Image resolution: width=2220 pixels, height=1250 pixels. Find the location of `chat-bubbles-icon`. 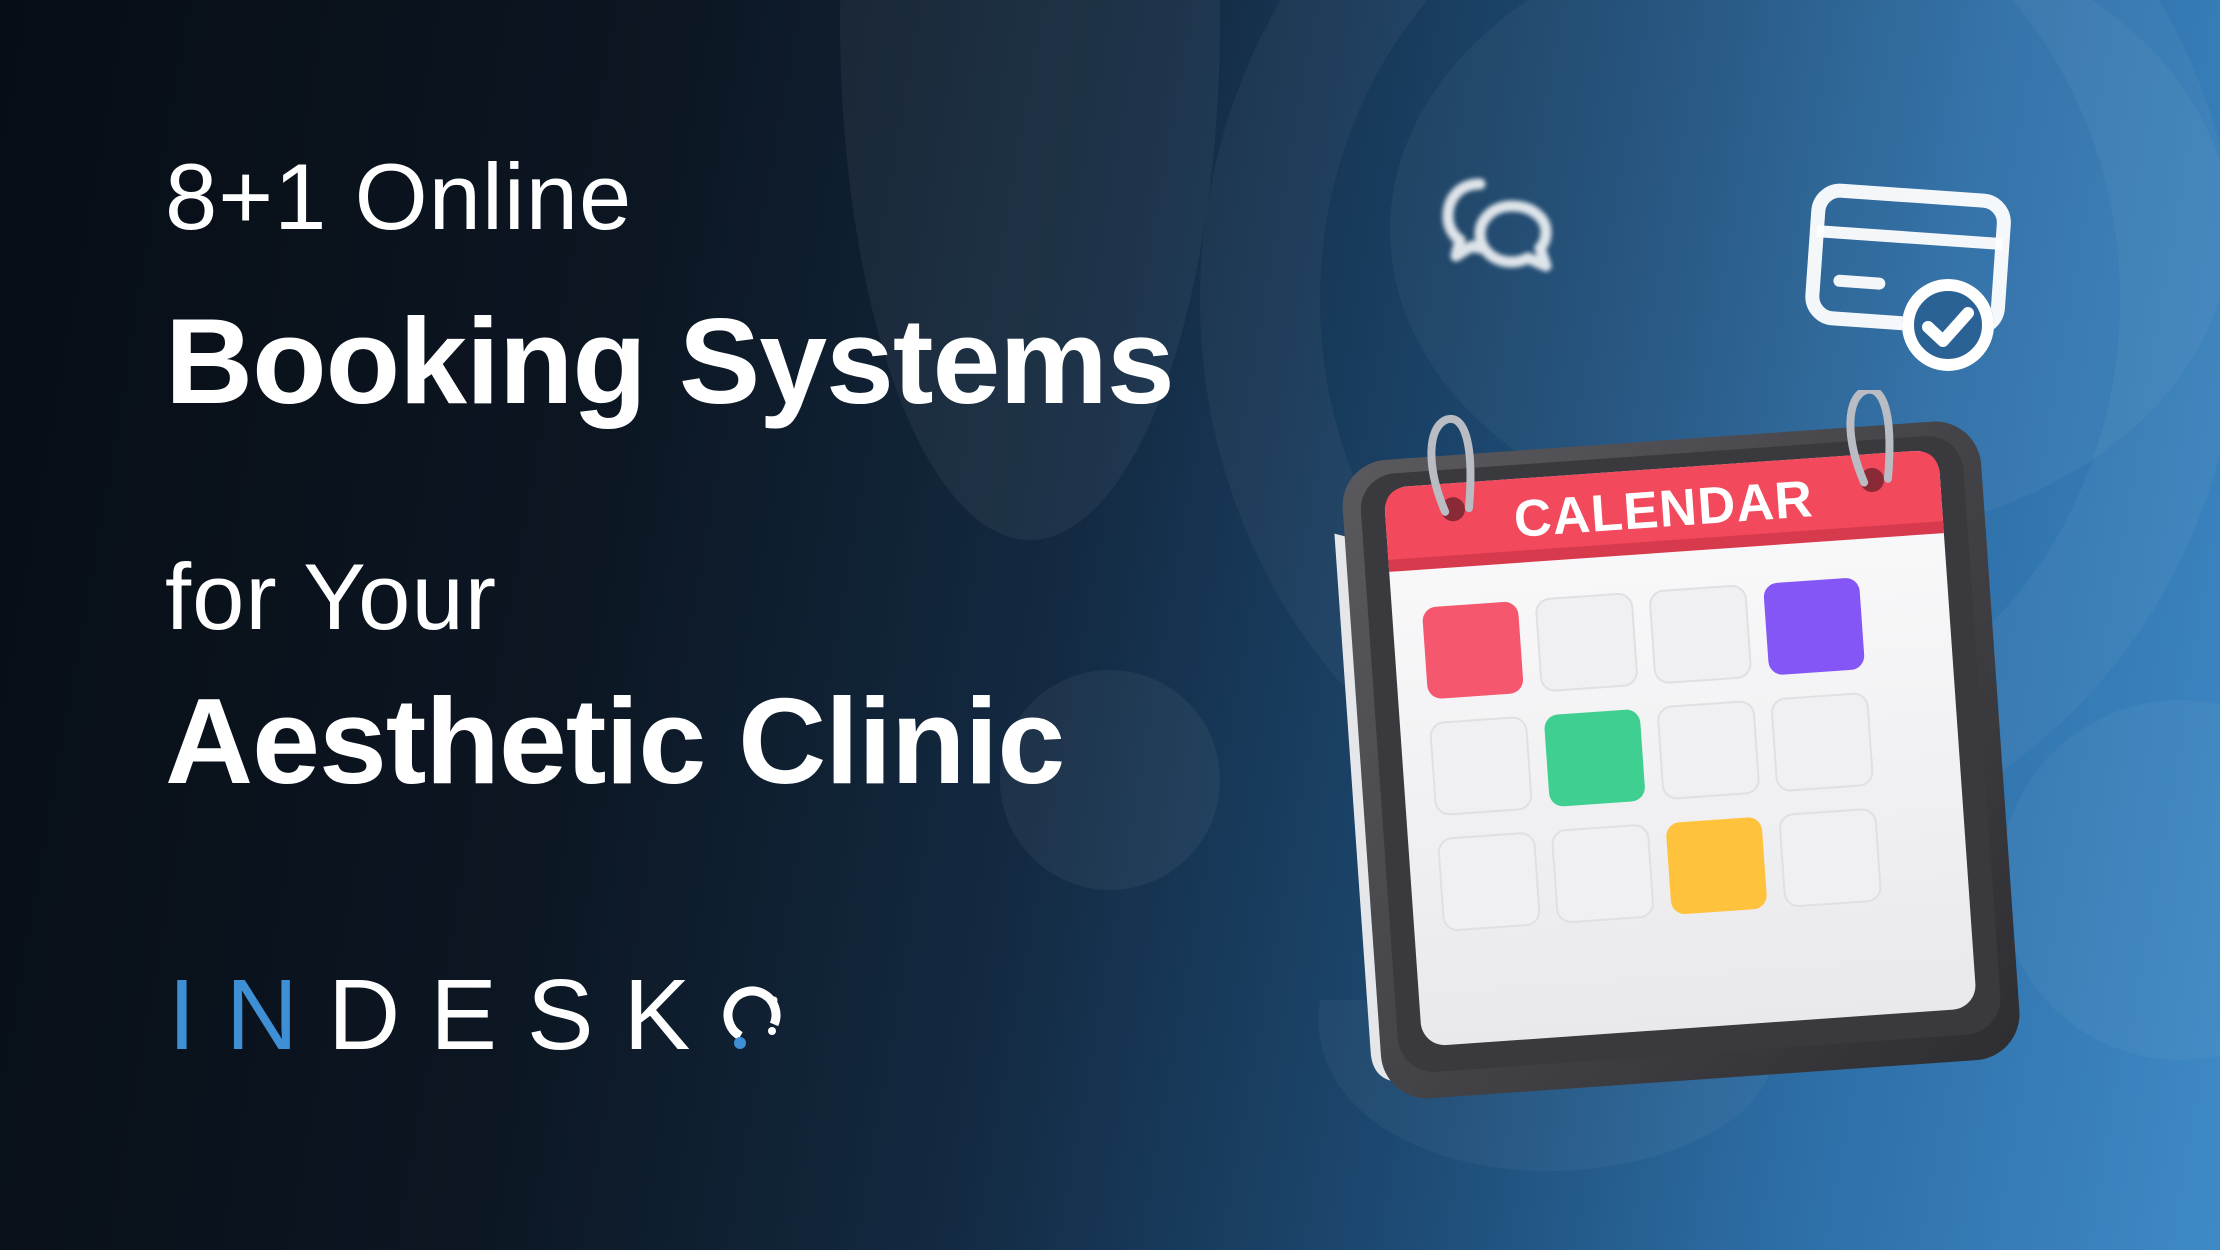

chat-bubbles-icon is located at coordinates (1497, 225).